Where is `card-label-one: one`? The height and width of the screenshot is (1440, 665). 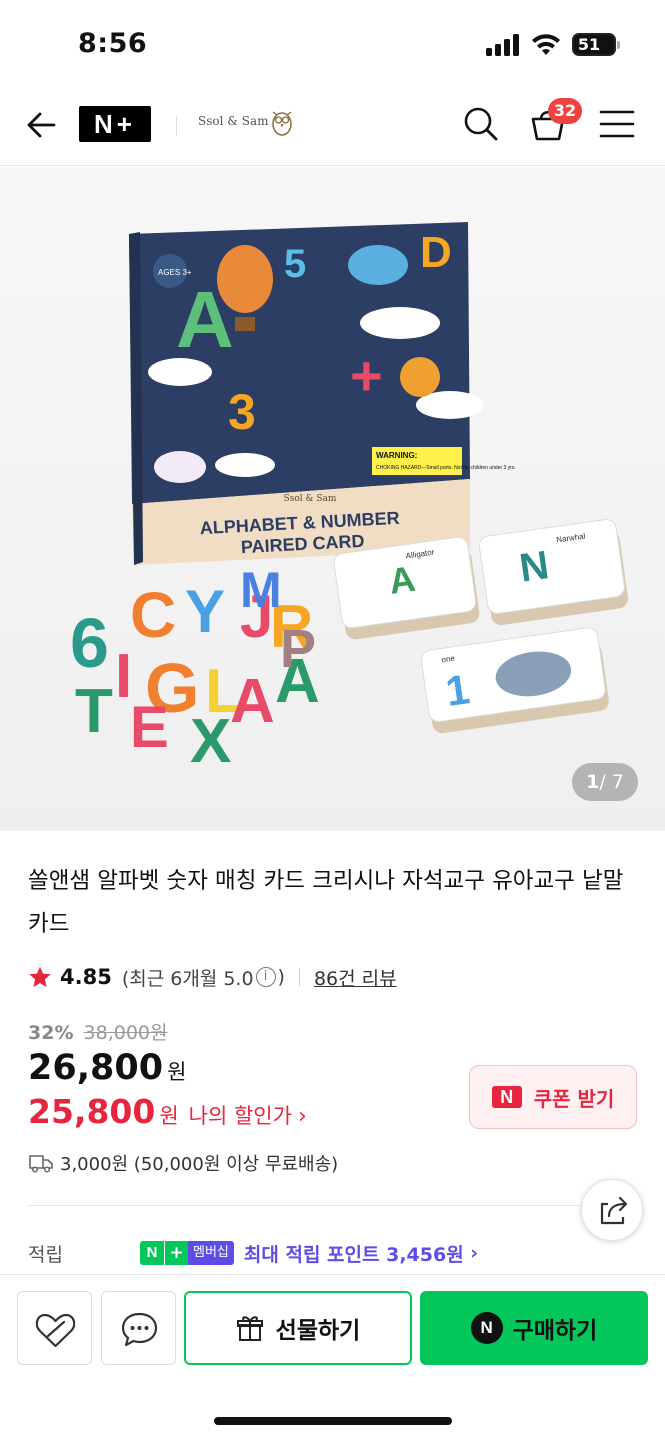 card-label-one: one is located at coordinates (448, 659).